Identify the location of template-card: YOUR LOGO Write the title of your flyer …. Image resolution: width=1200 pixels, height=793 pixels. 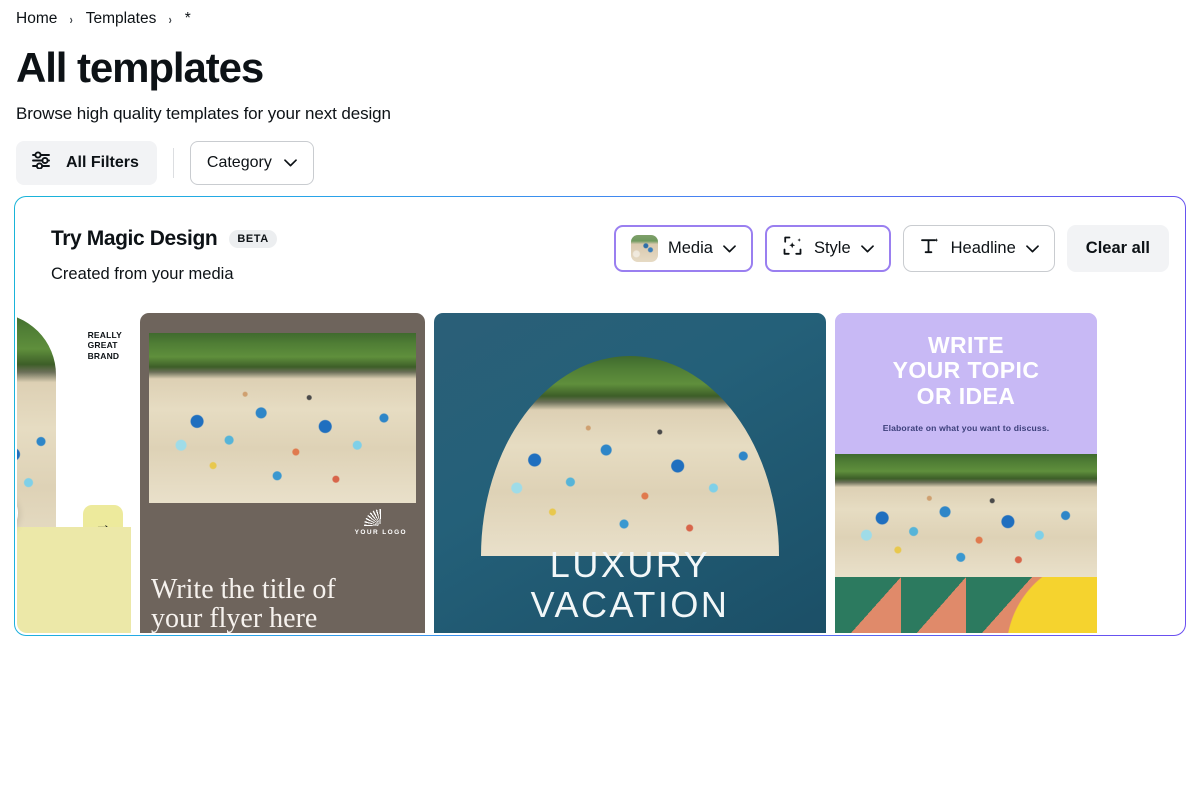
(282, 472).